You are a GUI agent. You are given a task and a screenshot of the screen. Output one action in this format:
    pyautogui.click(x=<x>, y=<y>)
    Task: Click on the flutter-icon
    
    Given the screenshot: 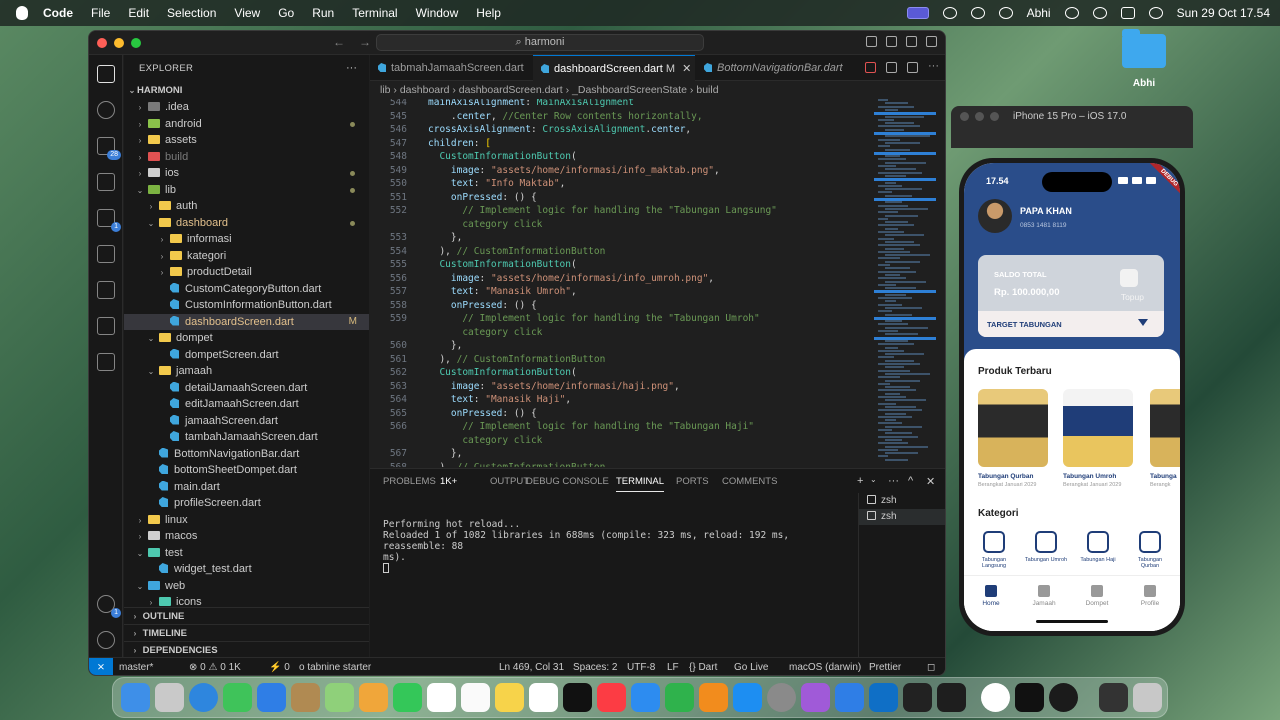 What is the action you would take?
    pyautogui.click(x=106, y=362)
    